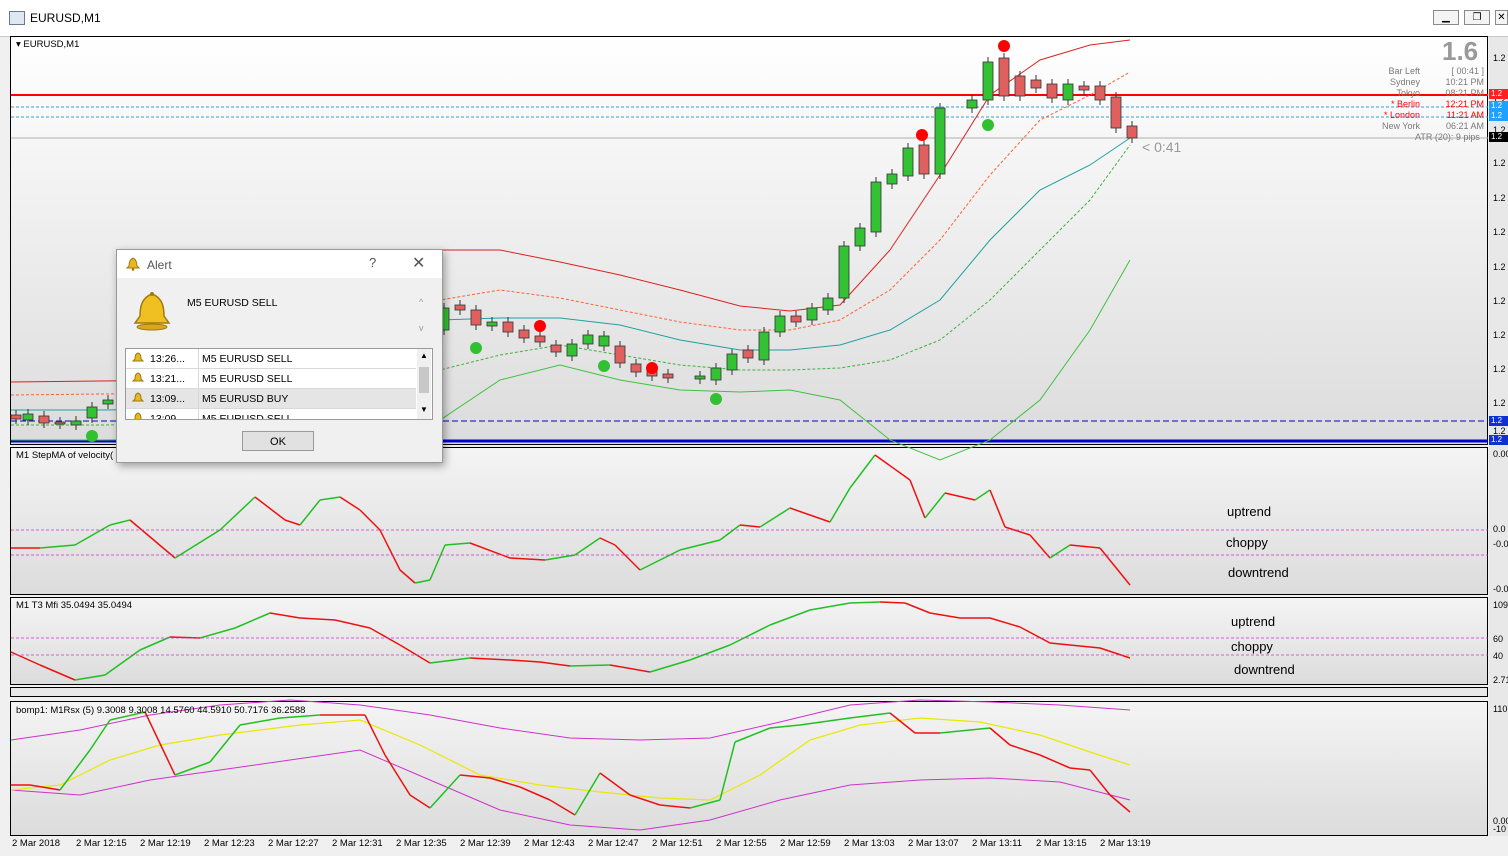 The width and height of the screenshot is (1508, 856). What do you see at coordinates (165, 843) in the screenshot?
I see `time-tick: 2 Mar 12:19` at bounding box center [165, 843].